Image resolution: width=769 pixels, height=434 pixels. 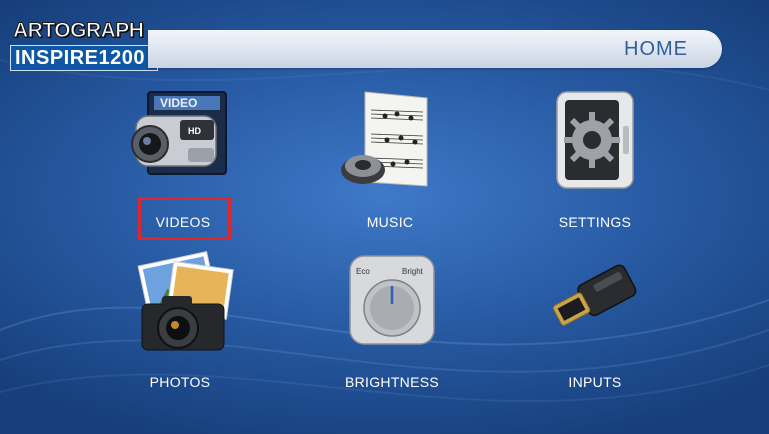 What do you see at coordinates (391, 382) in the screenshot?
I see `brightness-label: BRIGHTNESS` at bounding box center [391, 382].